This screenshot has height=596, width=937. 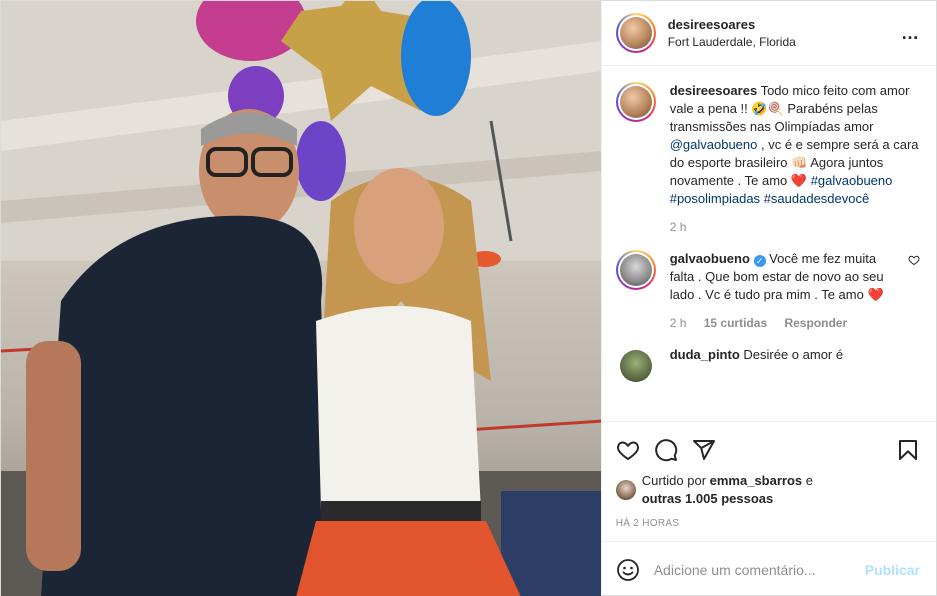 I want to click on caption-username: desireesoares, so click(x=713, y=90).